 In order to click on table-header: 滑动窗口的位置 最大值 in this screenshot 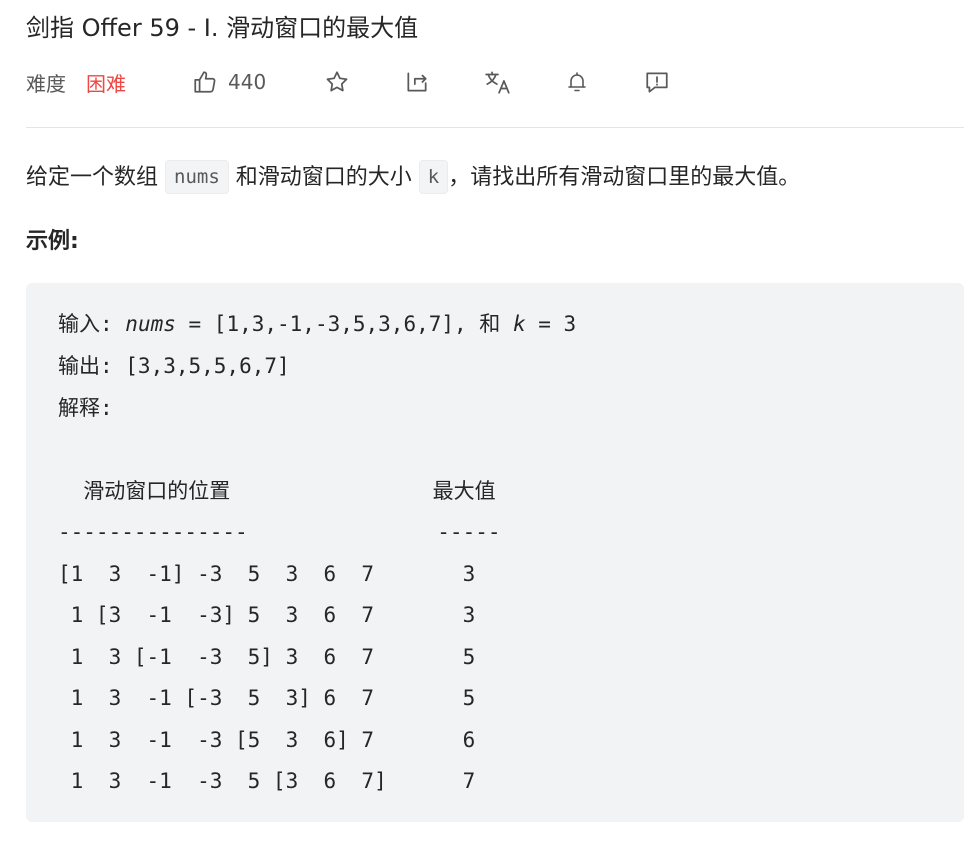, I will do `click(277, 491)`.